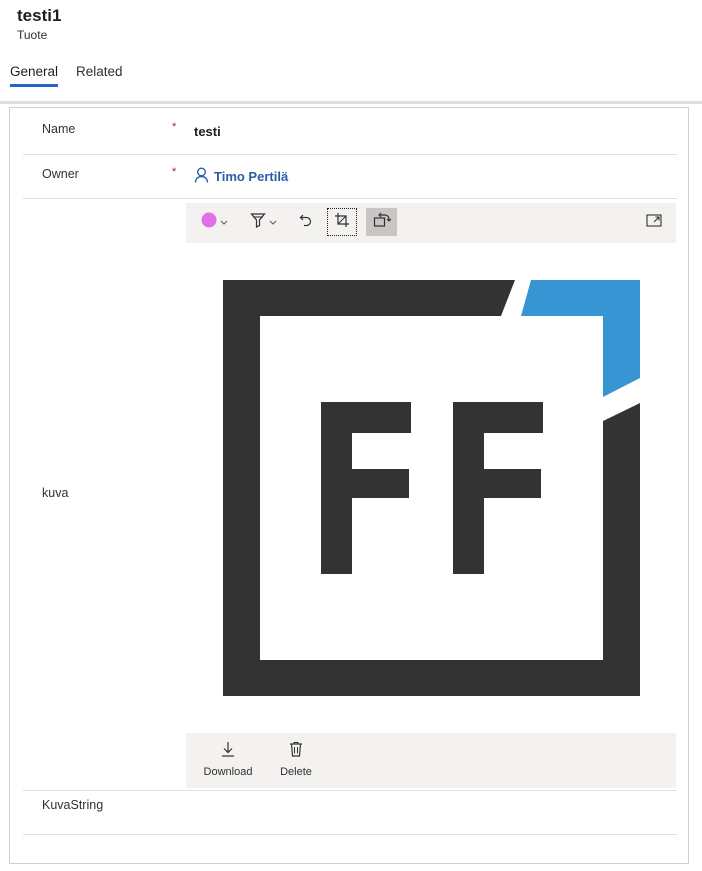 The width and height of the screenshot is (702, 871). I want to click on record-header: testi1 Tuote, so click(39, 23).